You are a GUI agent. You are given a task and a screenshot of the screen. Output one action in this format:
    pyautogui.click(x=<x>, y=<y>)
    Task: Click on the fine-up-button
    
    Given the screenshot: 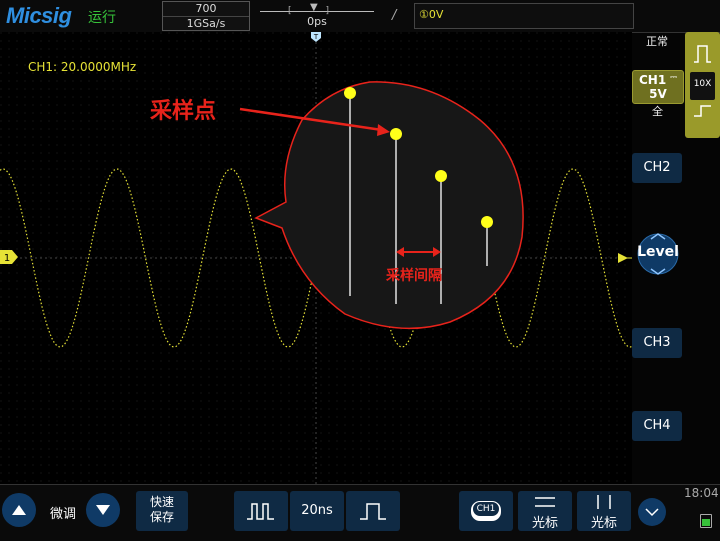 What is the action you would take?
    pyautogui.click(x=19, y=510)
    